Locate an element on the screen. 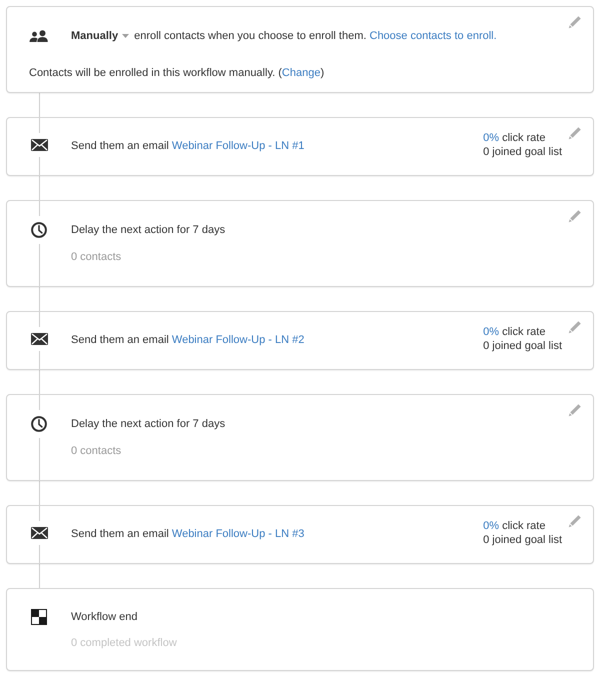 The width and height of the screenshot is (600, 683). step-count: 0 completed workflow is located at coordinates (124, 643).